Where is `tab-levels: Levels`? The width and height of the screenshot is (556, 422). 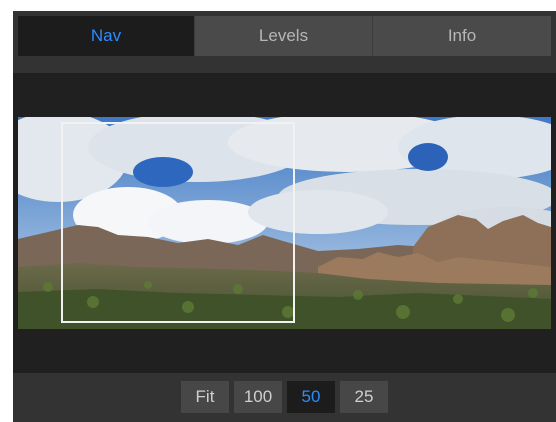
tab-levels: Levels is located at coordinates (284, 36).